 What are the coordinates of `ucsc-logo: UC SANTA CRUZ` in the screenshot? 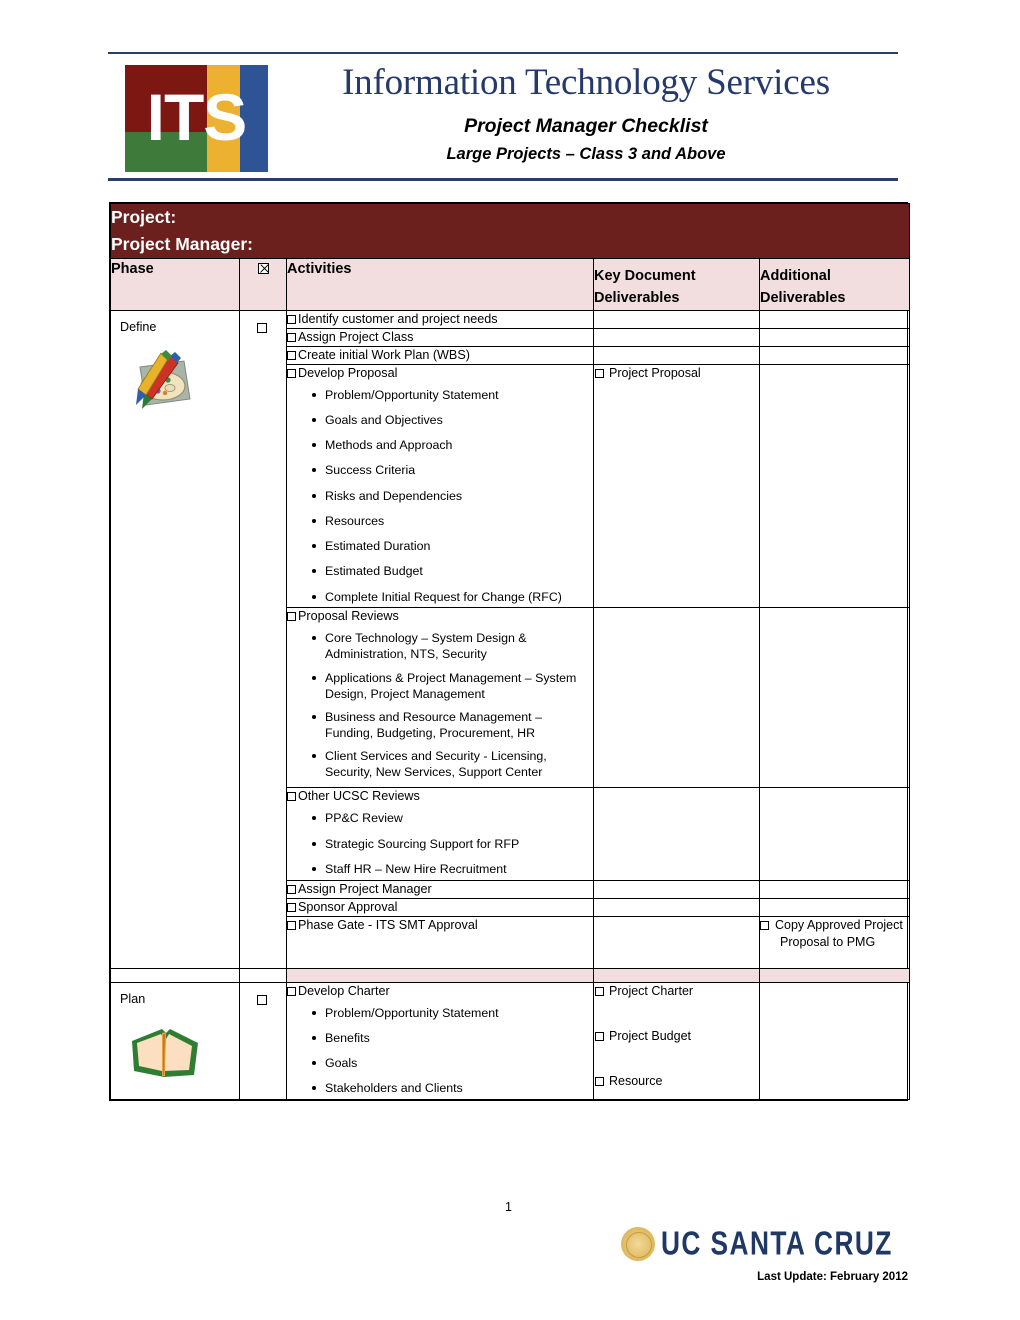 It's located at (764, 1244).